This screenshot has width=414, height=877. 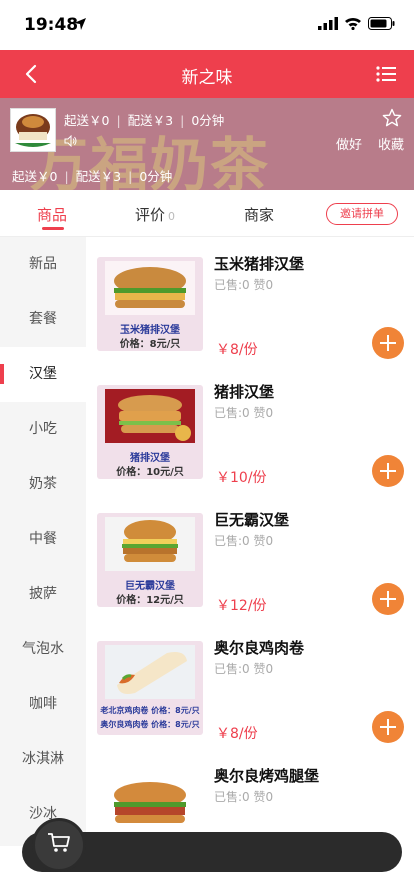 What do you see at coordinates (43, 374) in the screenshot?
I see `sidebar-item-burger: 汉堡` at bounding box center [43, 374].